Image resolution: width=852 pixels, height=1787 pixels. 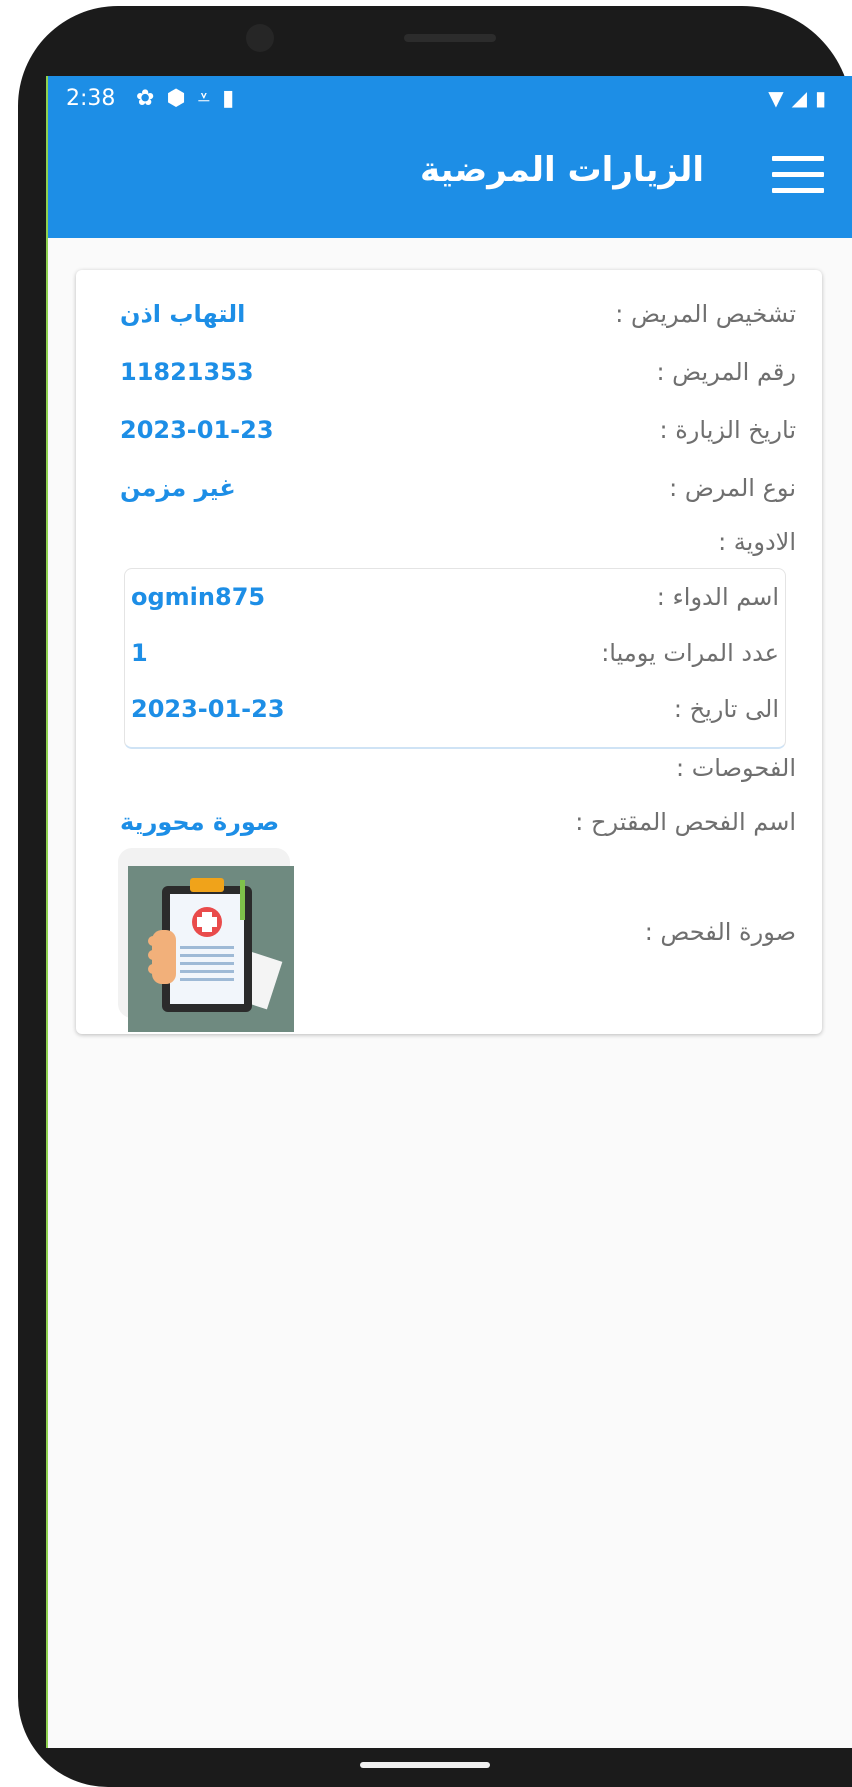 What do you see at coordinates (234, 98) in the screenshot?
I see `sd-card-icon: ▮` at bounding box center [234, 98].